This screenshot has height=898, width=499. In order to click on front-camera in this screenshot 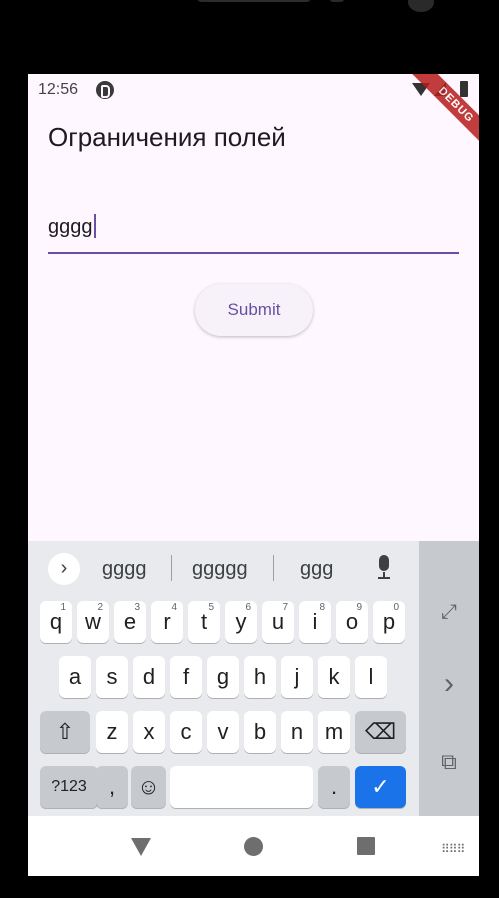, I will do `click(421, 6)`.